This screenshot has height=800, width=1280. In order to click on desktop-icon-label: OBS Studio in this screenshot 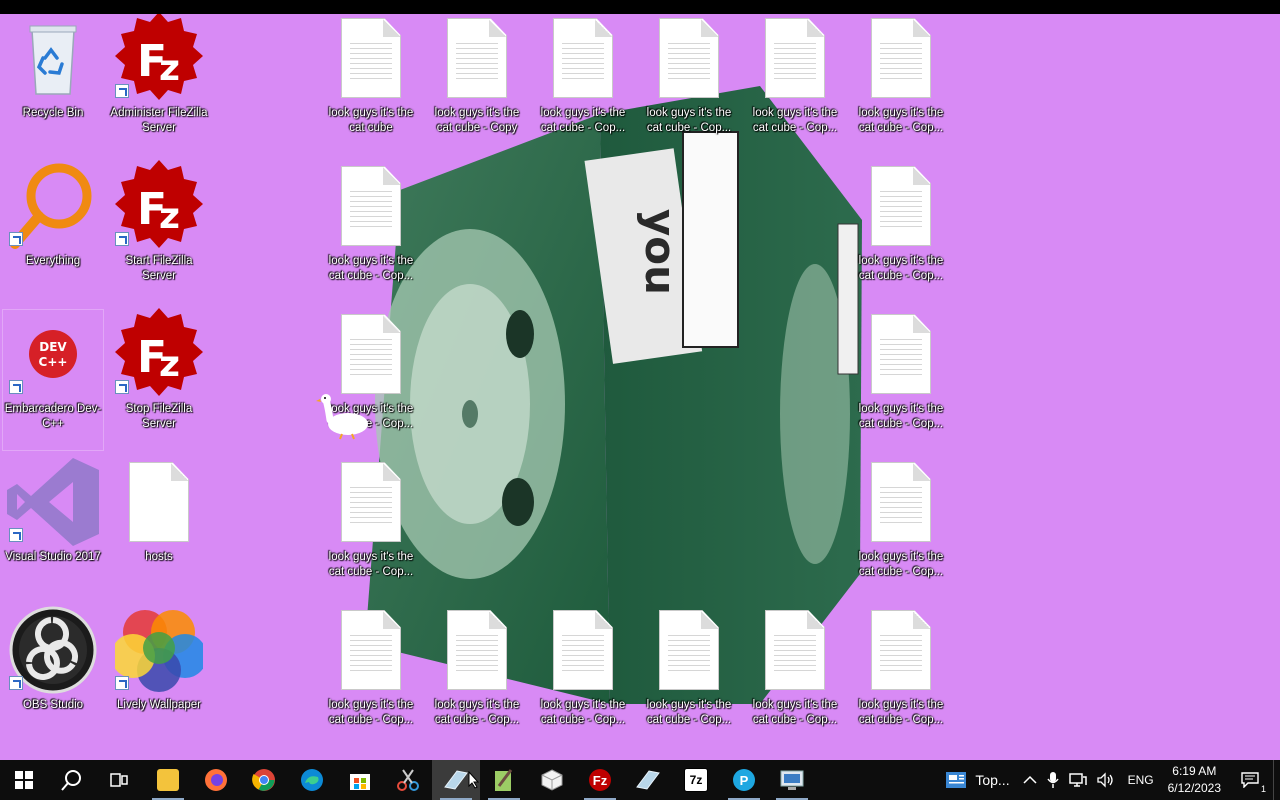, I will do `click(53, 705)`.